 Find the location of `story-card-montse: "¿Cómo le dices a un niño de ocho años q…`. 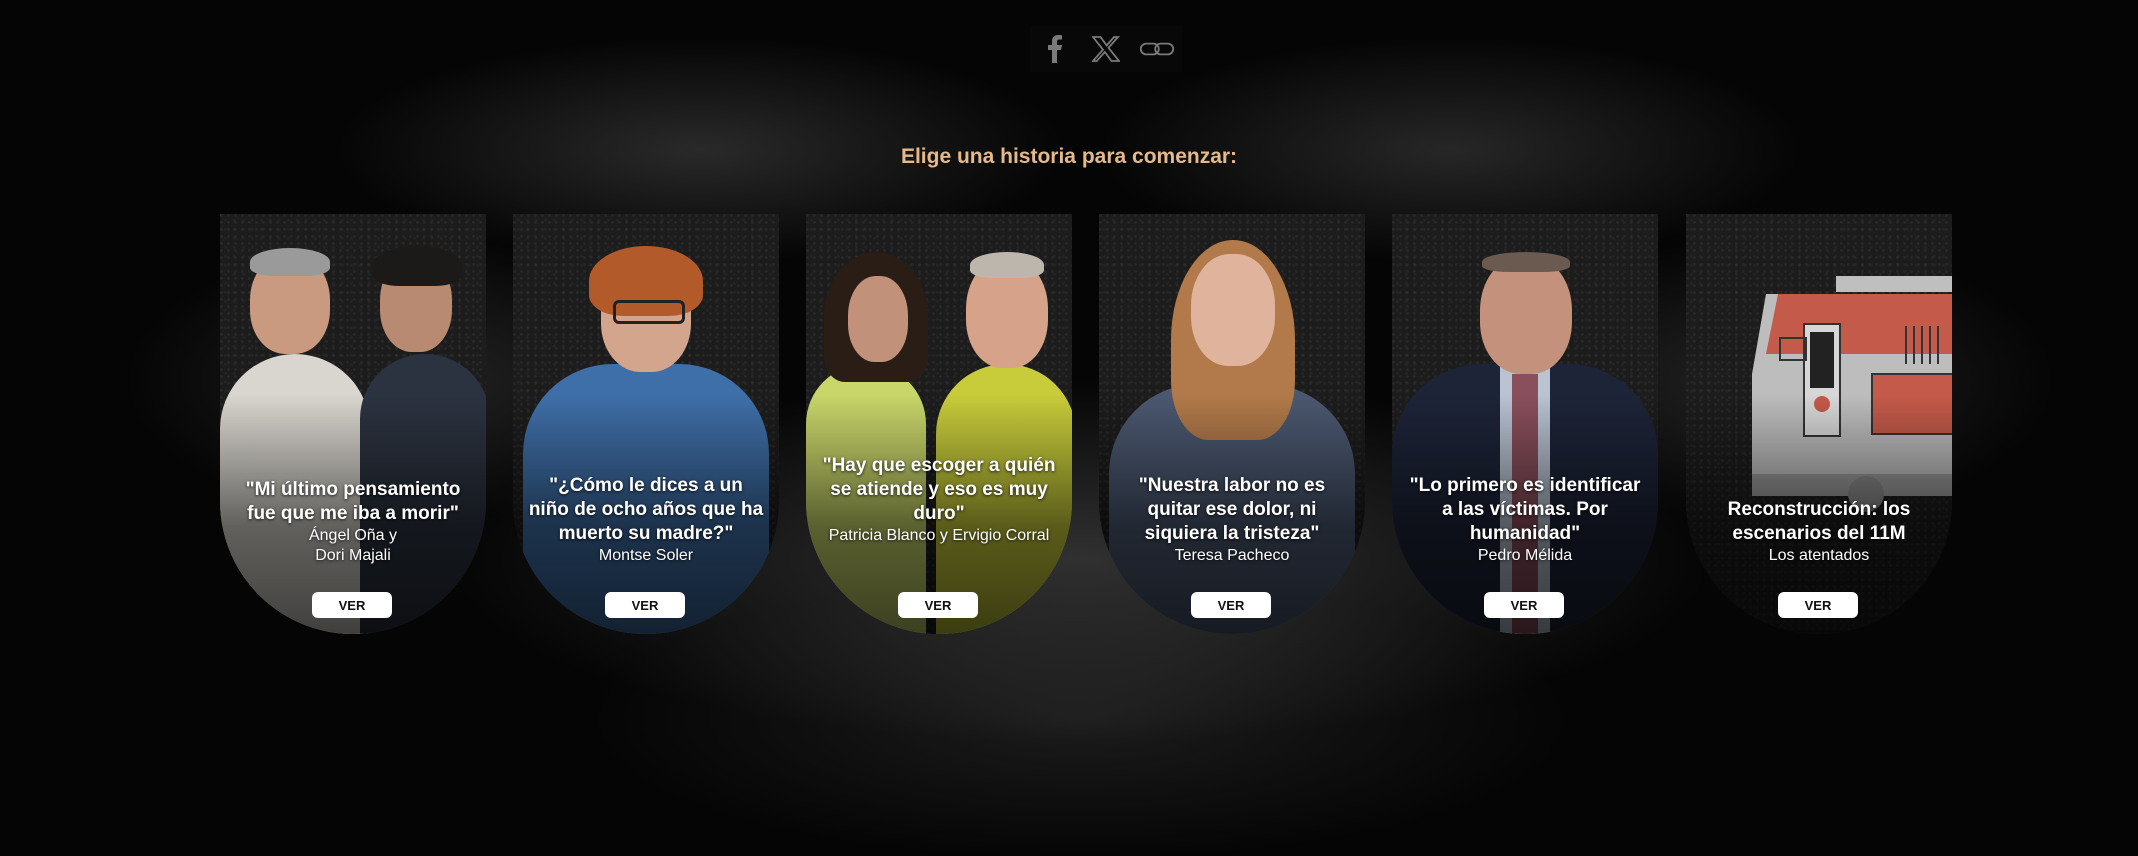

story-card-montse: "¿Cómo le dices a un niño de ocho años q… is located at coordinates (646, 424).